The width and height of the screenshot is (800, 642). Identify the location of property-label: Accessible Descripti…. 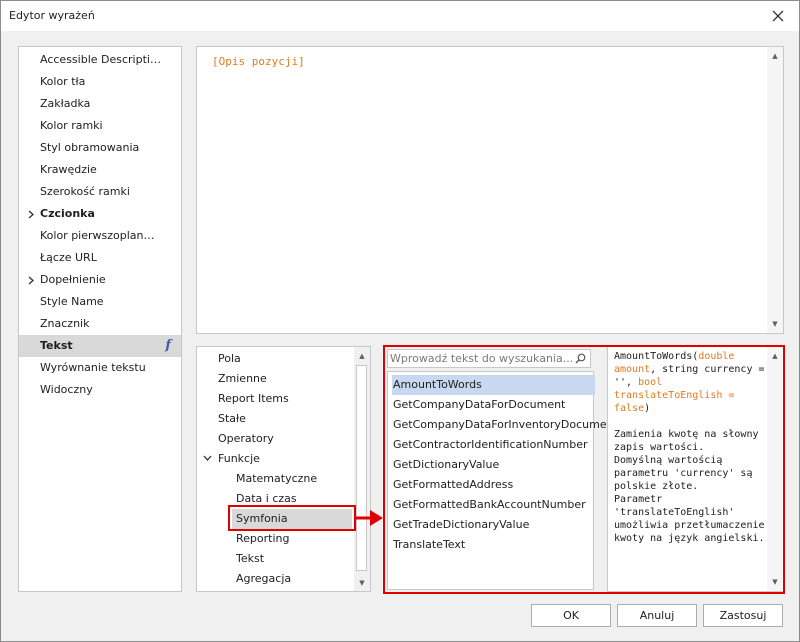
(100, 59).